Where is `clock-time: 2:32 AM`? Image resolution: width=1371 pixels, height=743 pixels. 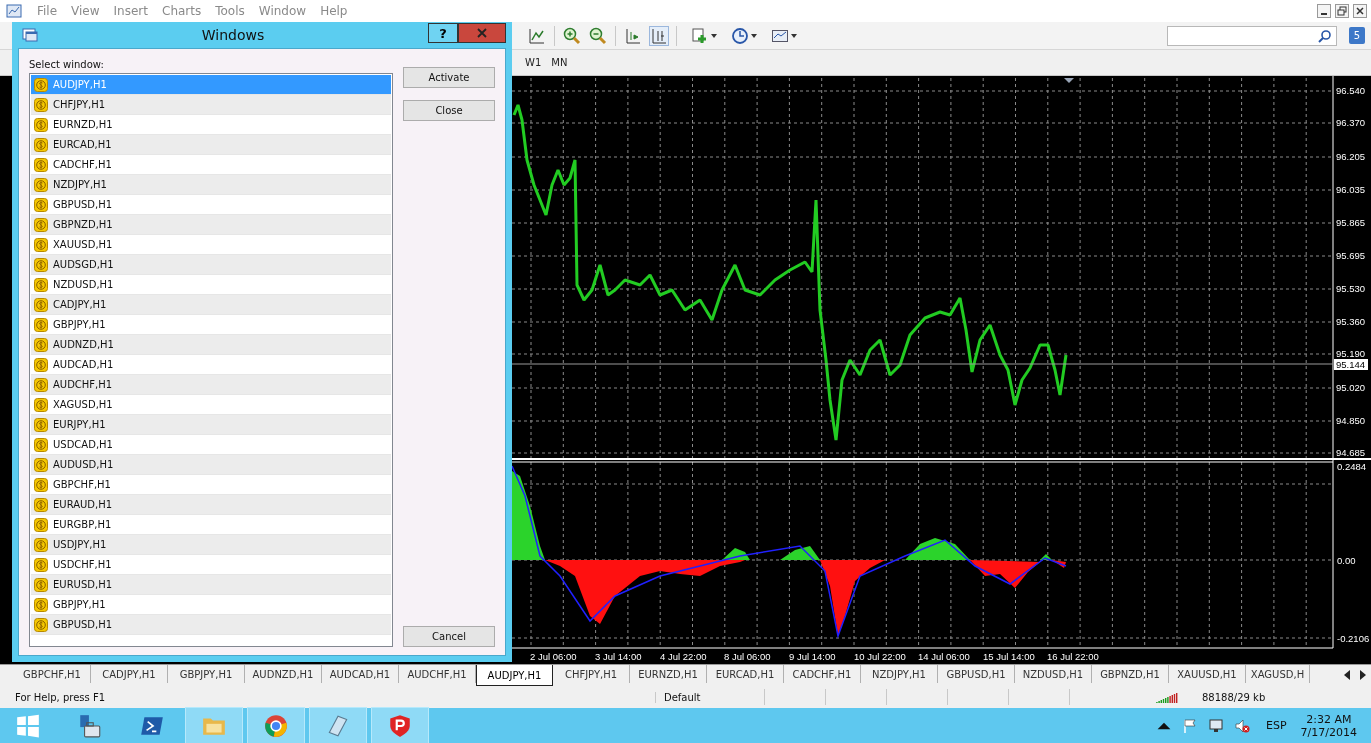
clock-time: 2:32 AM is located at coordinates (1329, 719).